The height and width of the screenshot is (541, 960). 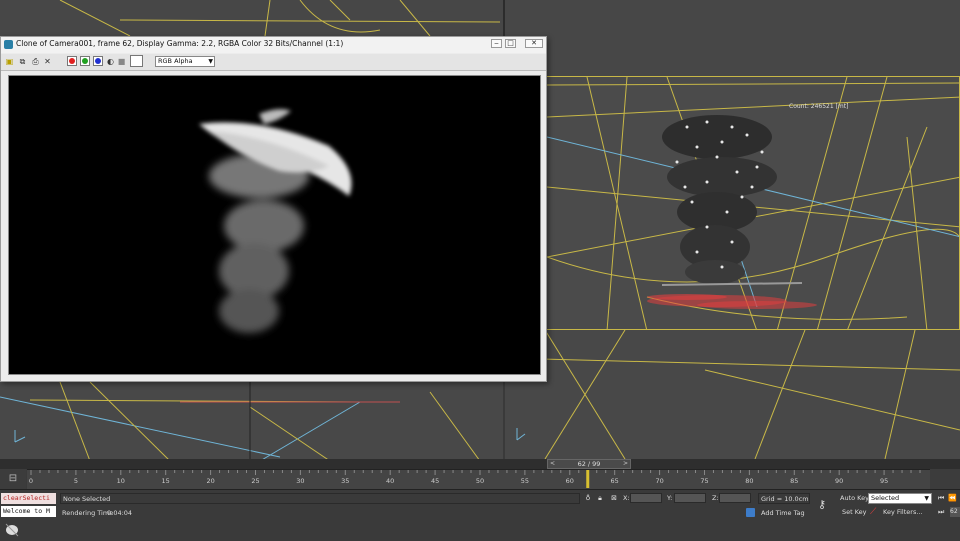 What do you see at coordinates (749, 481) in the screenshot?
I see `track-tick-label: 80` at bounding box center [749, 481].